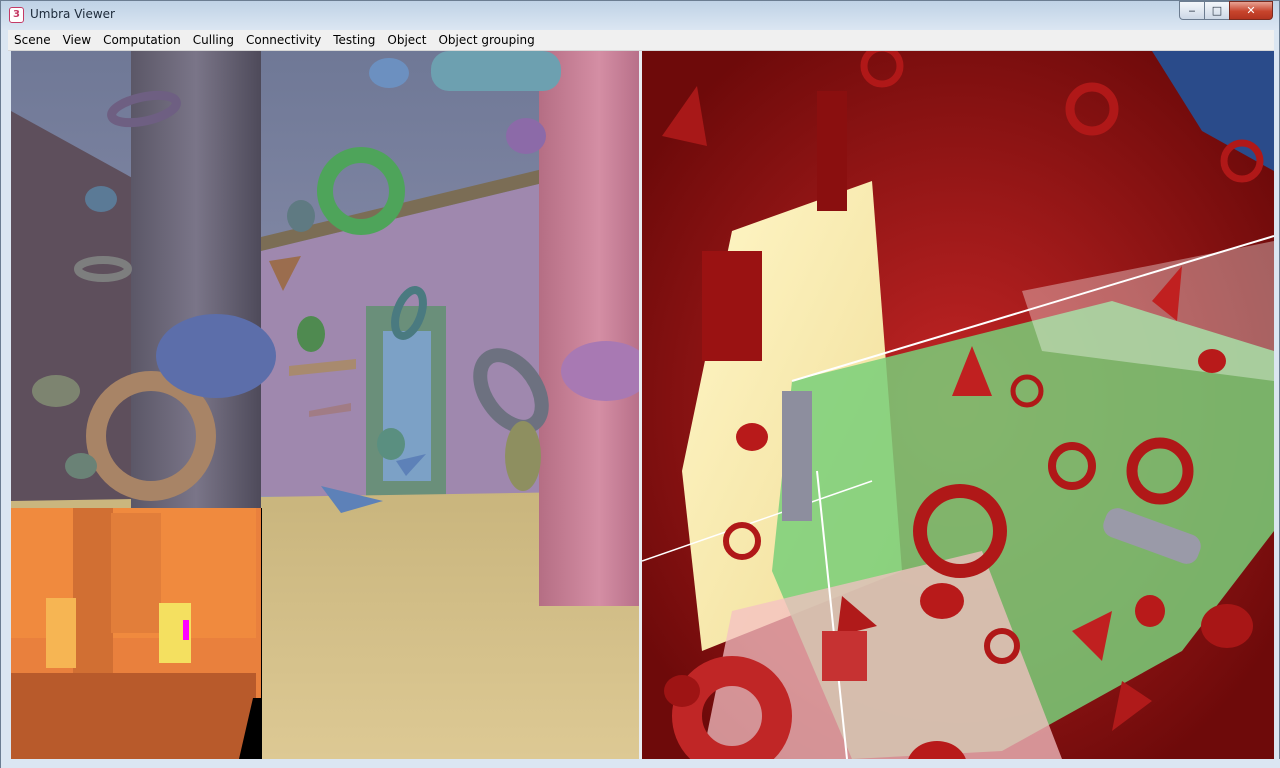  Describe the element at coordinates (16, 15) in the screenshot. I see `umbra-app-icon: 3` at that location.